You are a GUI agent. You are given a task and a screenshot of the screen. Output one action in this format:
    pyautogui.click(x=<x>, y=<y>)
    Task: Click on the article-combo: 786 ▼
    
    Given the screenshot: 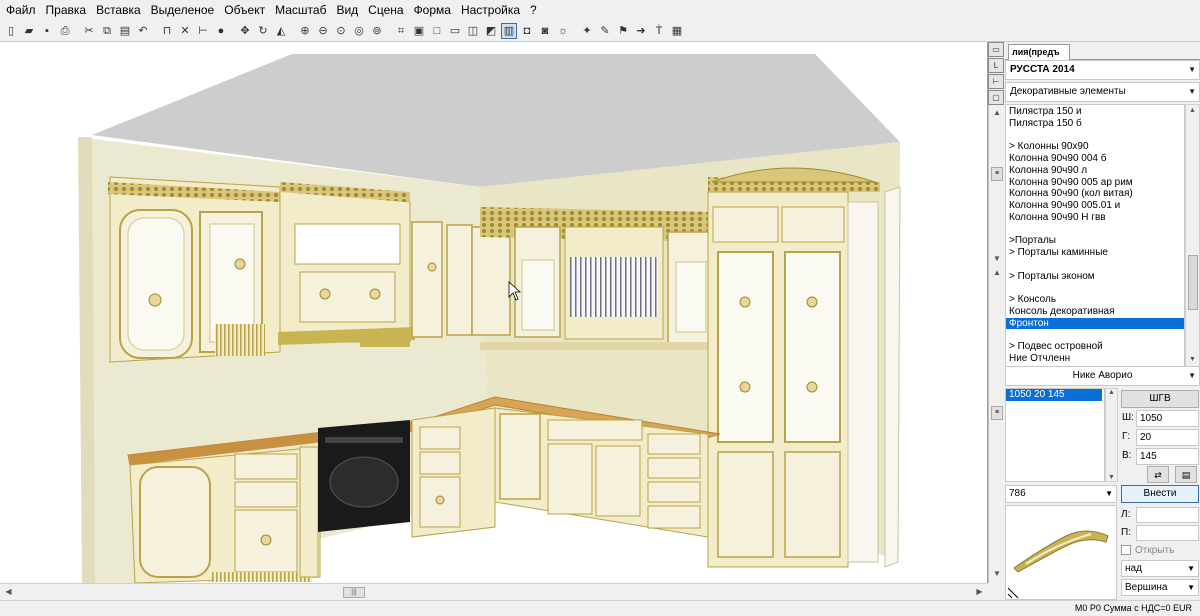 What is the action you would take?
    pyautogui.click(x=1061, y=494)
    